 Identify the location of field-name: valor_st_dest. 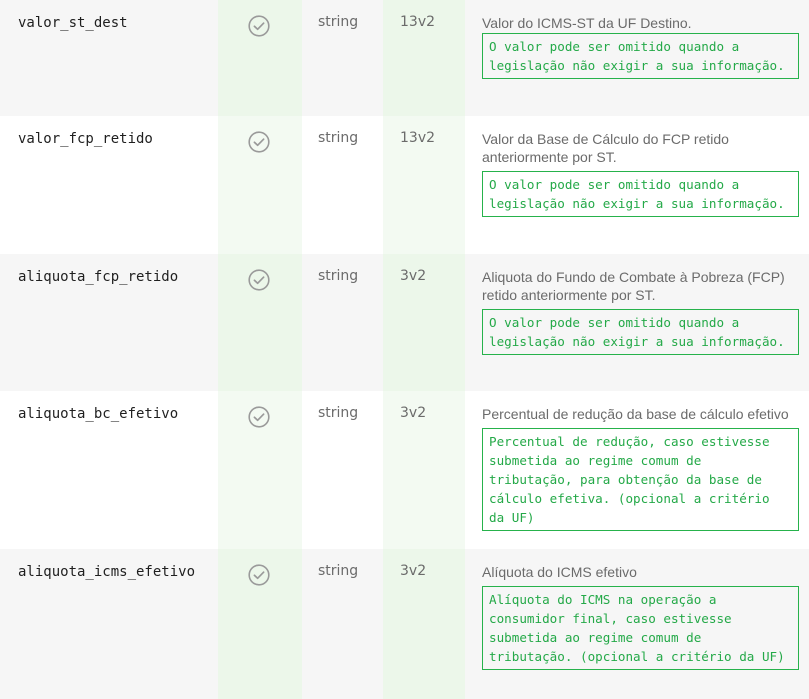
(73, 23).